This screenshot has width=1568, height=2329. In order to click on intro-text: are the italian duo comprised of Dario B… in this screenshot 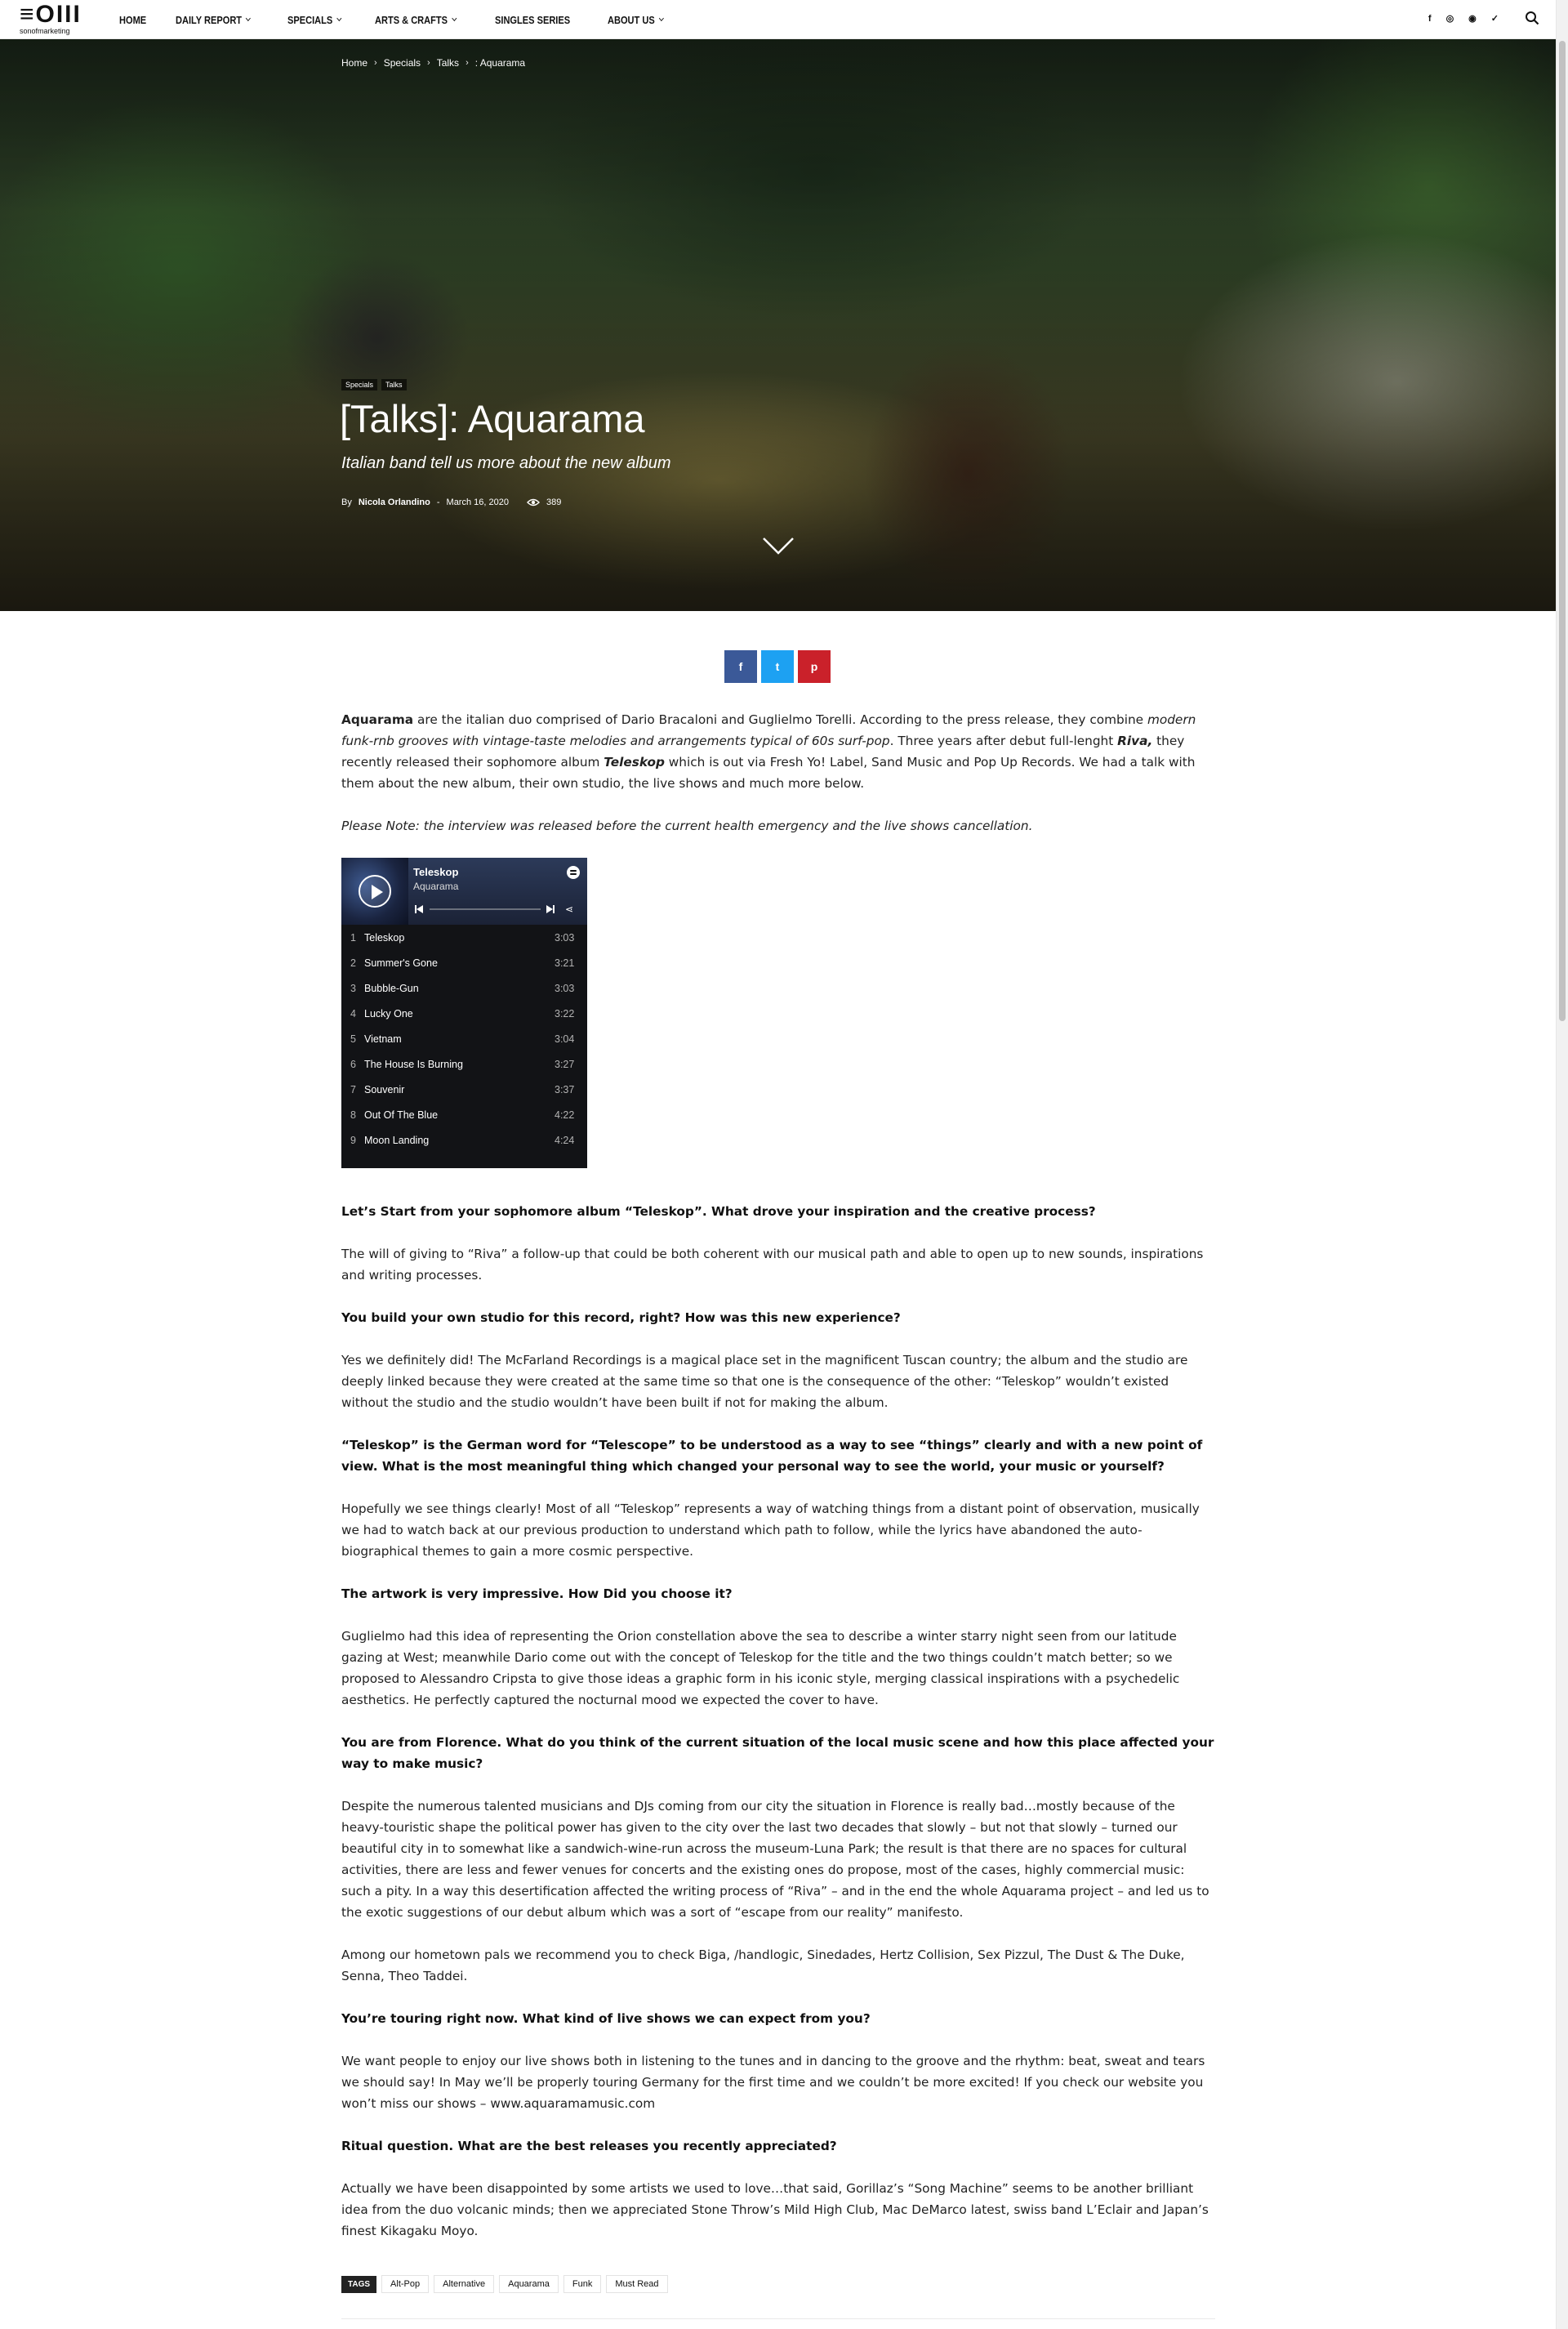, I will do `click(780, 719)`.